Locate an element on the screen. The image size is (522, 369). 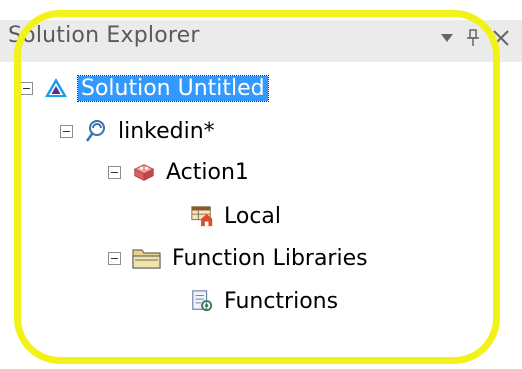
function-library-icon is located at coordinates (202, 301).